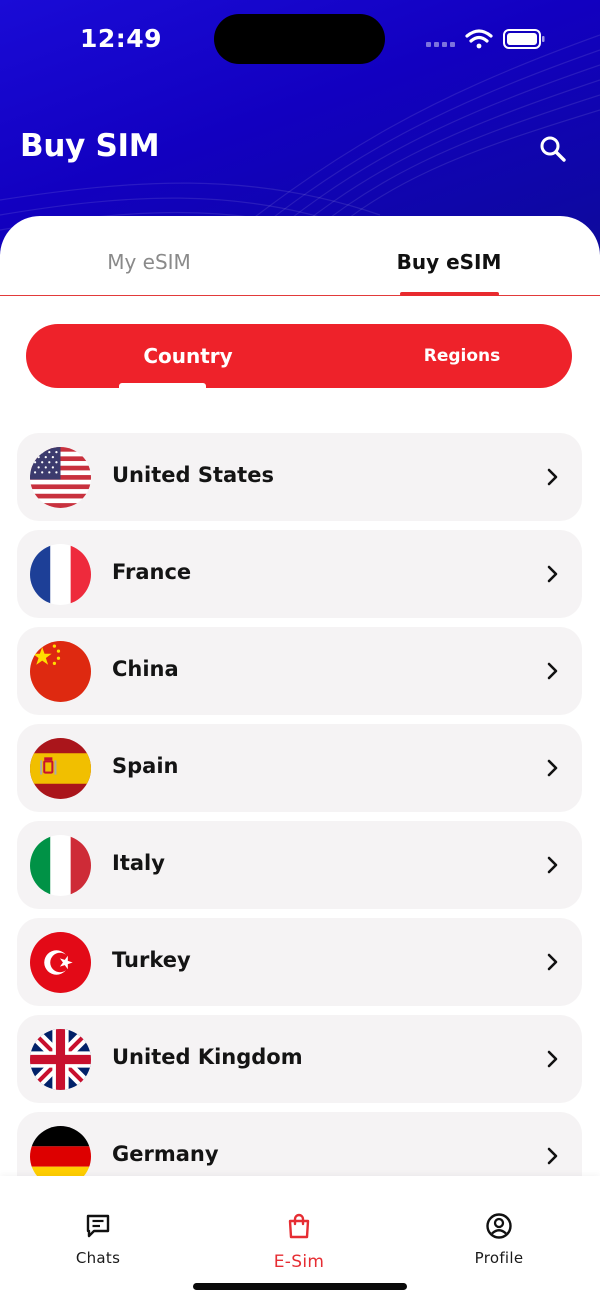 Image resolution: width=600 pixels, height=1298 pixels. Describe the element at coordinates (60, 962) in the screenshot. I see `turkey-flag-icon` at that location.